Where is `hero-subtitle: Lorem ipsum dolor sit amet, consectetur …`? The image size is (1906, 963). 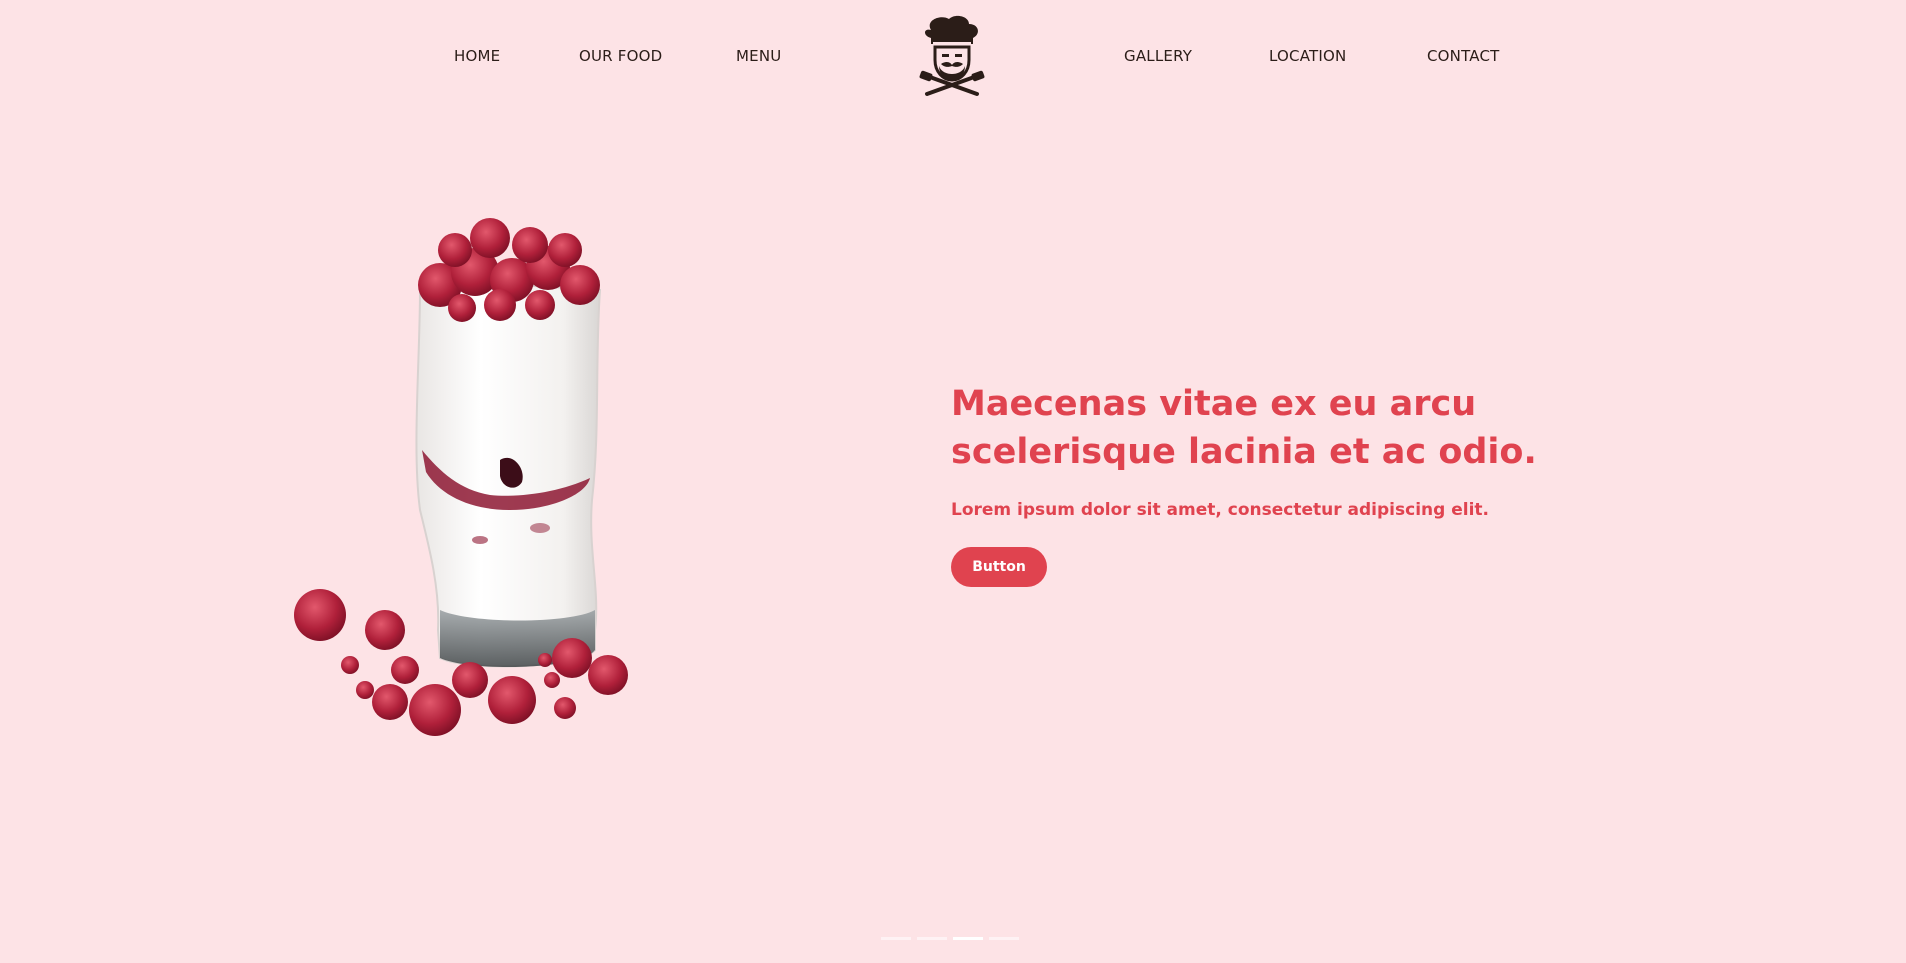 hero-subtitle: Lorem ipsum dolor sit amet, consectetur … is located at coordinates (1220, 510).